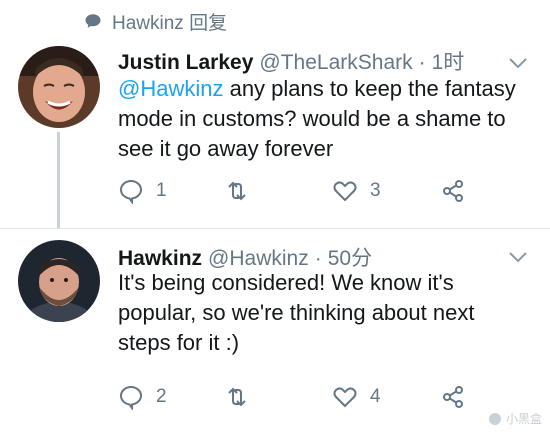 This screenshot has height=435, width=550. I want to click on like-count: 3, so click(375, 190).